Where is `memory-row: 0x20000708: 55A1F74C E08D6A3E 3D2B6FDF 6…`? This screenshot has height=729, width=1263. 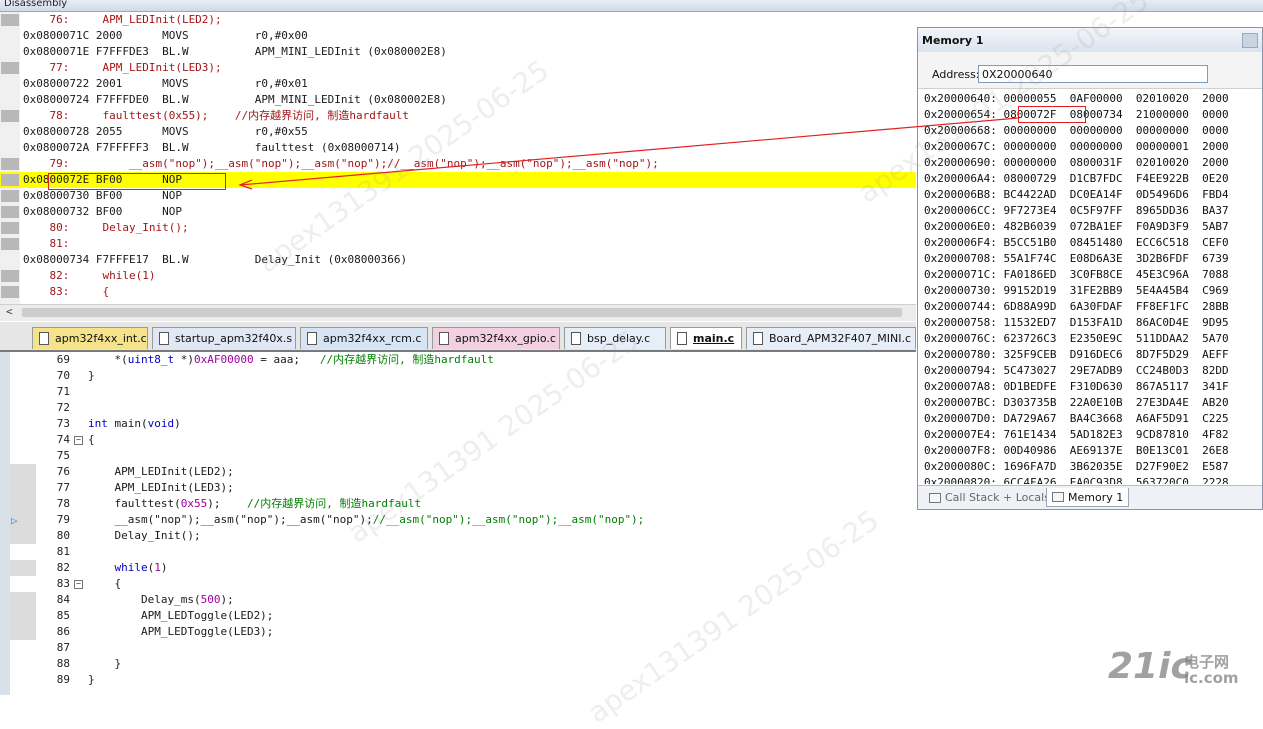
memory-row: 0x20000708: 55A1F74C E08D6A3E 3D2B6FDF 6… is located at coordinates (1076, 260).